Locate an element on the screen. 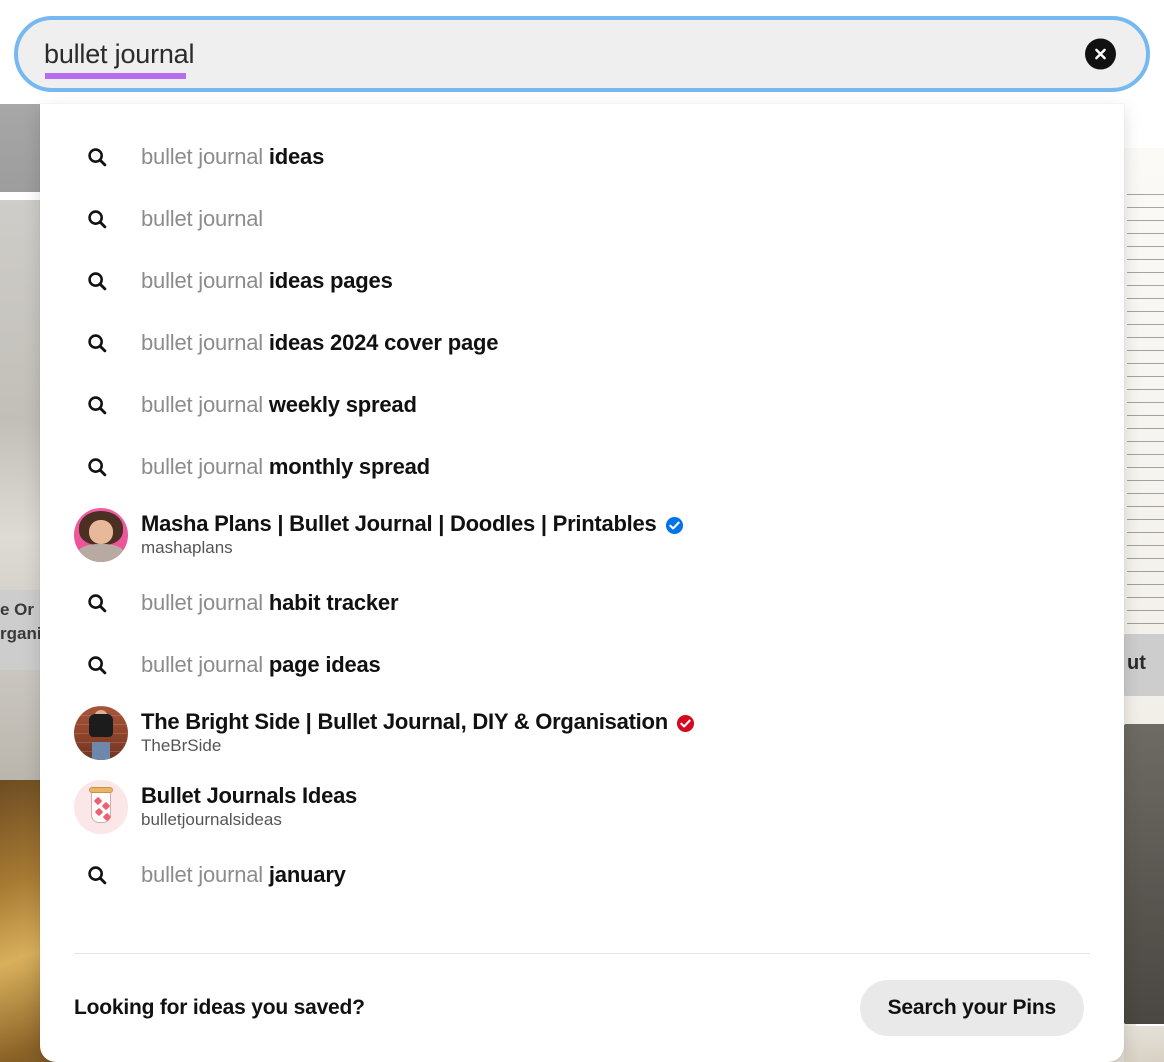  profile-handle: mashaplans is located at coordinates (187, 547).